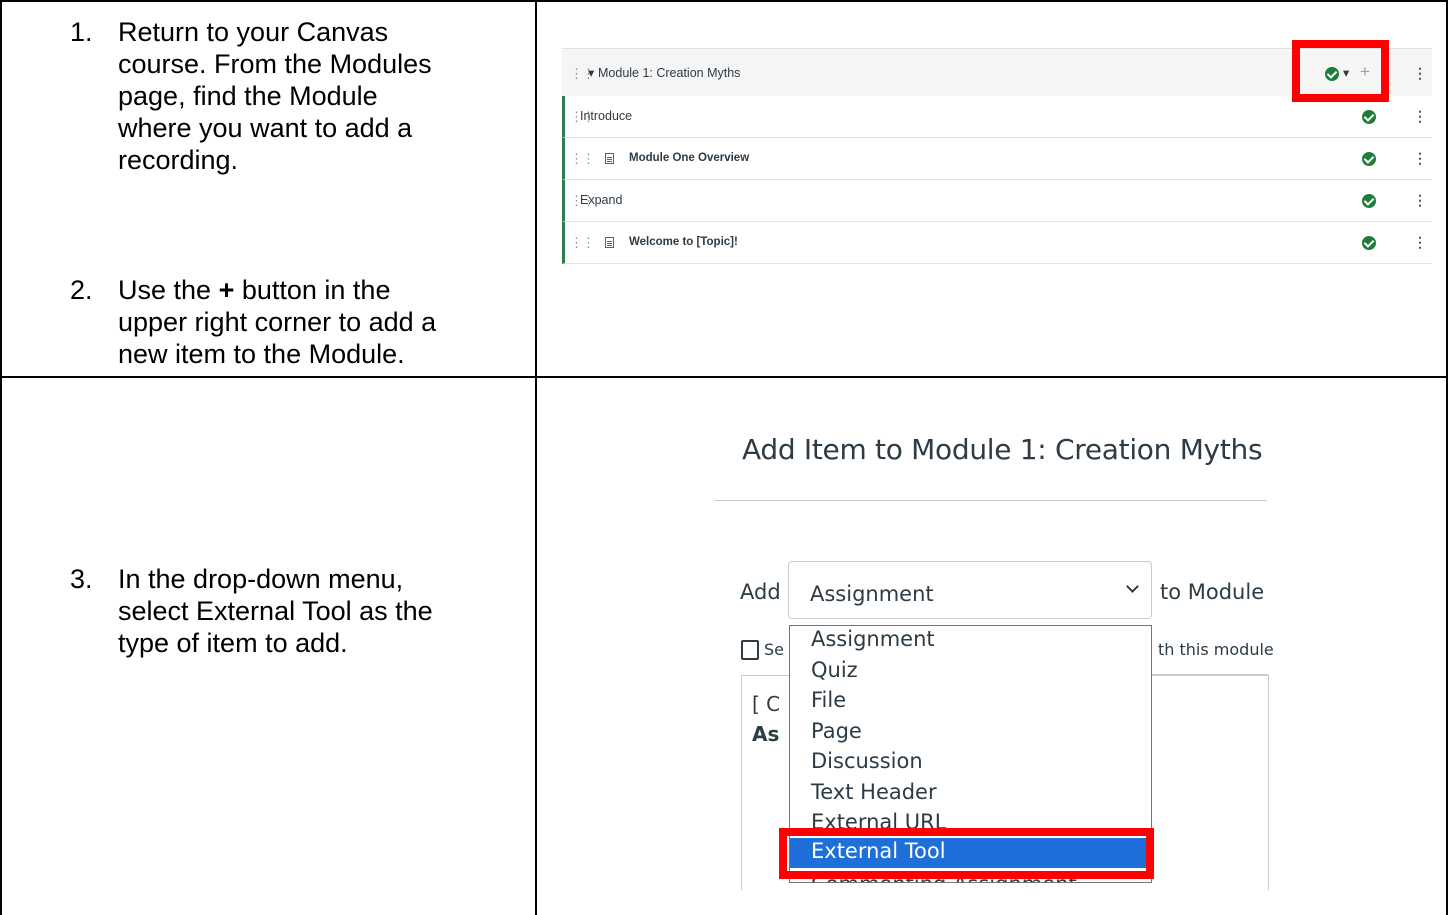 The height and width of the screenshot is (915, 1449). Describe the element at coordinates (1002, 449) in the screenshot. I see `dialog-title: Add Item to Module 1: Creation Myths` at that location.